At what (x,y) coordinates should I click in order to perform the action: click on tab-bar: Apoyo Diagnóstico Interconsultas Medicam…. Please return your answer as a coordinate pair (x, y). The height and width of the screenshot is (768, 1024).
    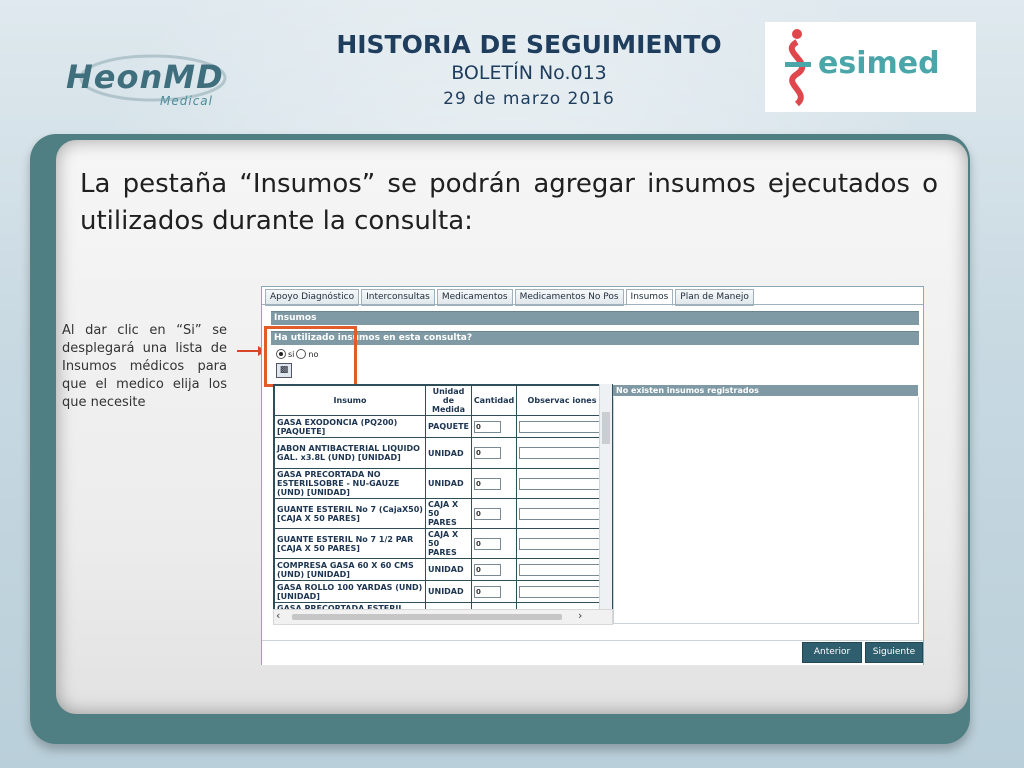
    Looking at the image, I should click on (510, 297).